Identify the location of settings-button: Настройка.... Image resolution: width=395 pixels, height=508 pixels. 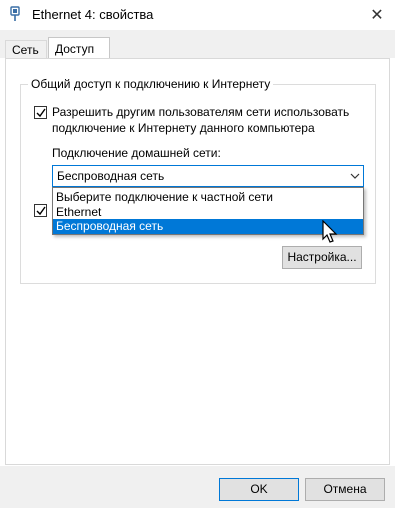
(322, 257).